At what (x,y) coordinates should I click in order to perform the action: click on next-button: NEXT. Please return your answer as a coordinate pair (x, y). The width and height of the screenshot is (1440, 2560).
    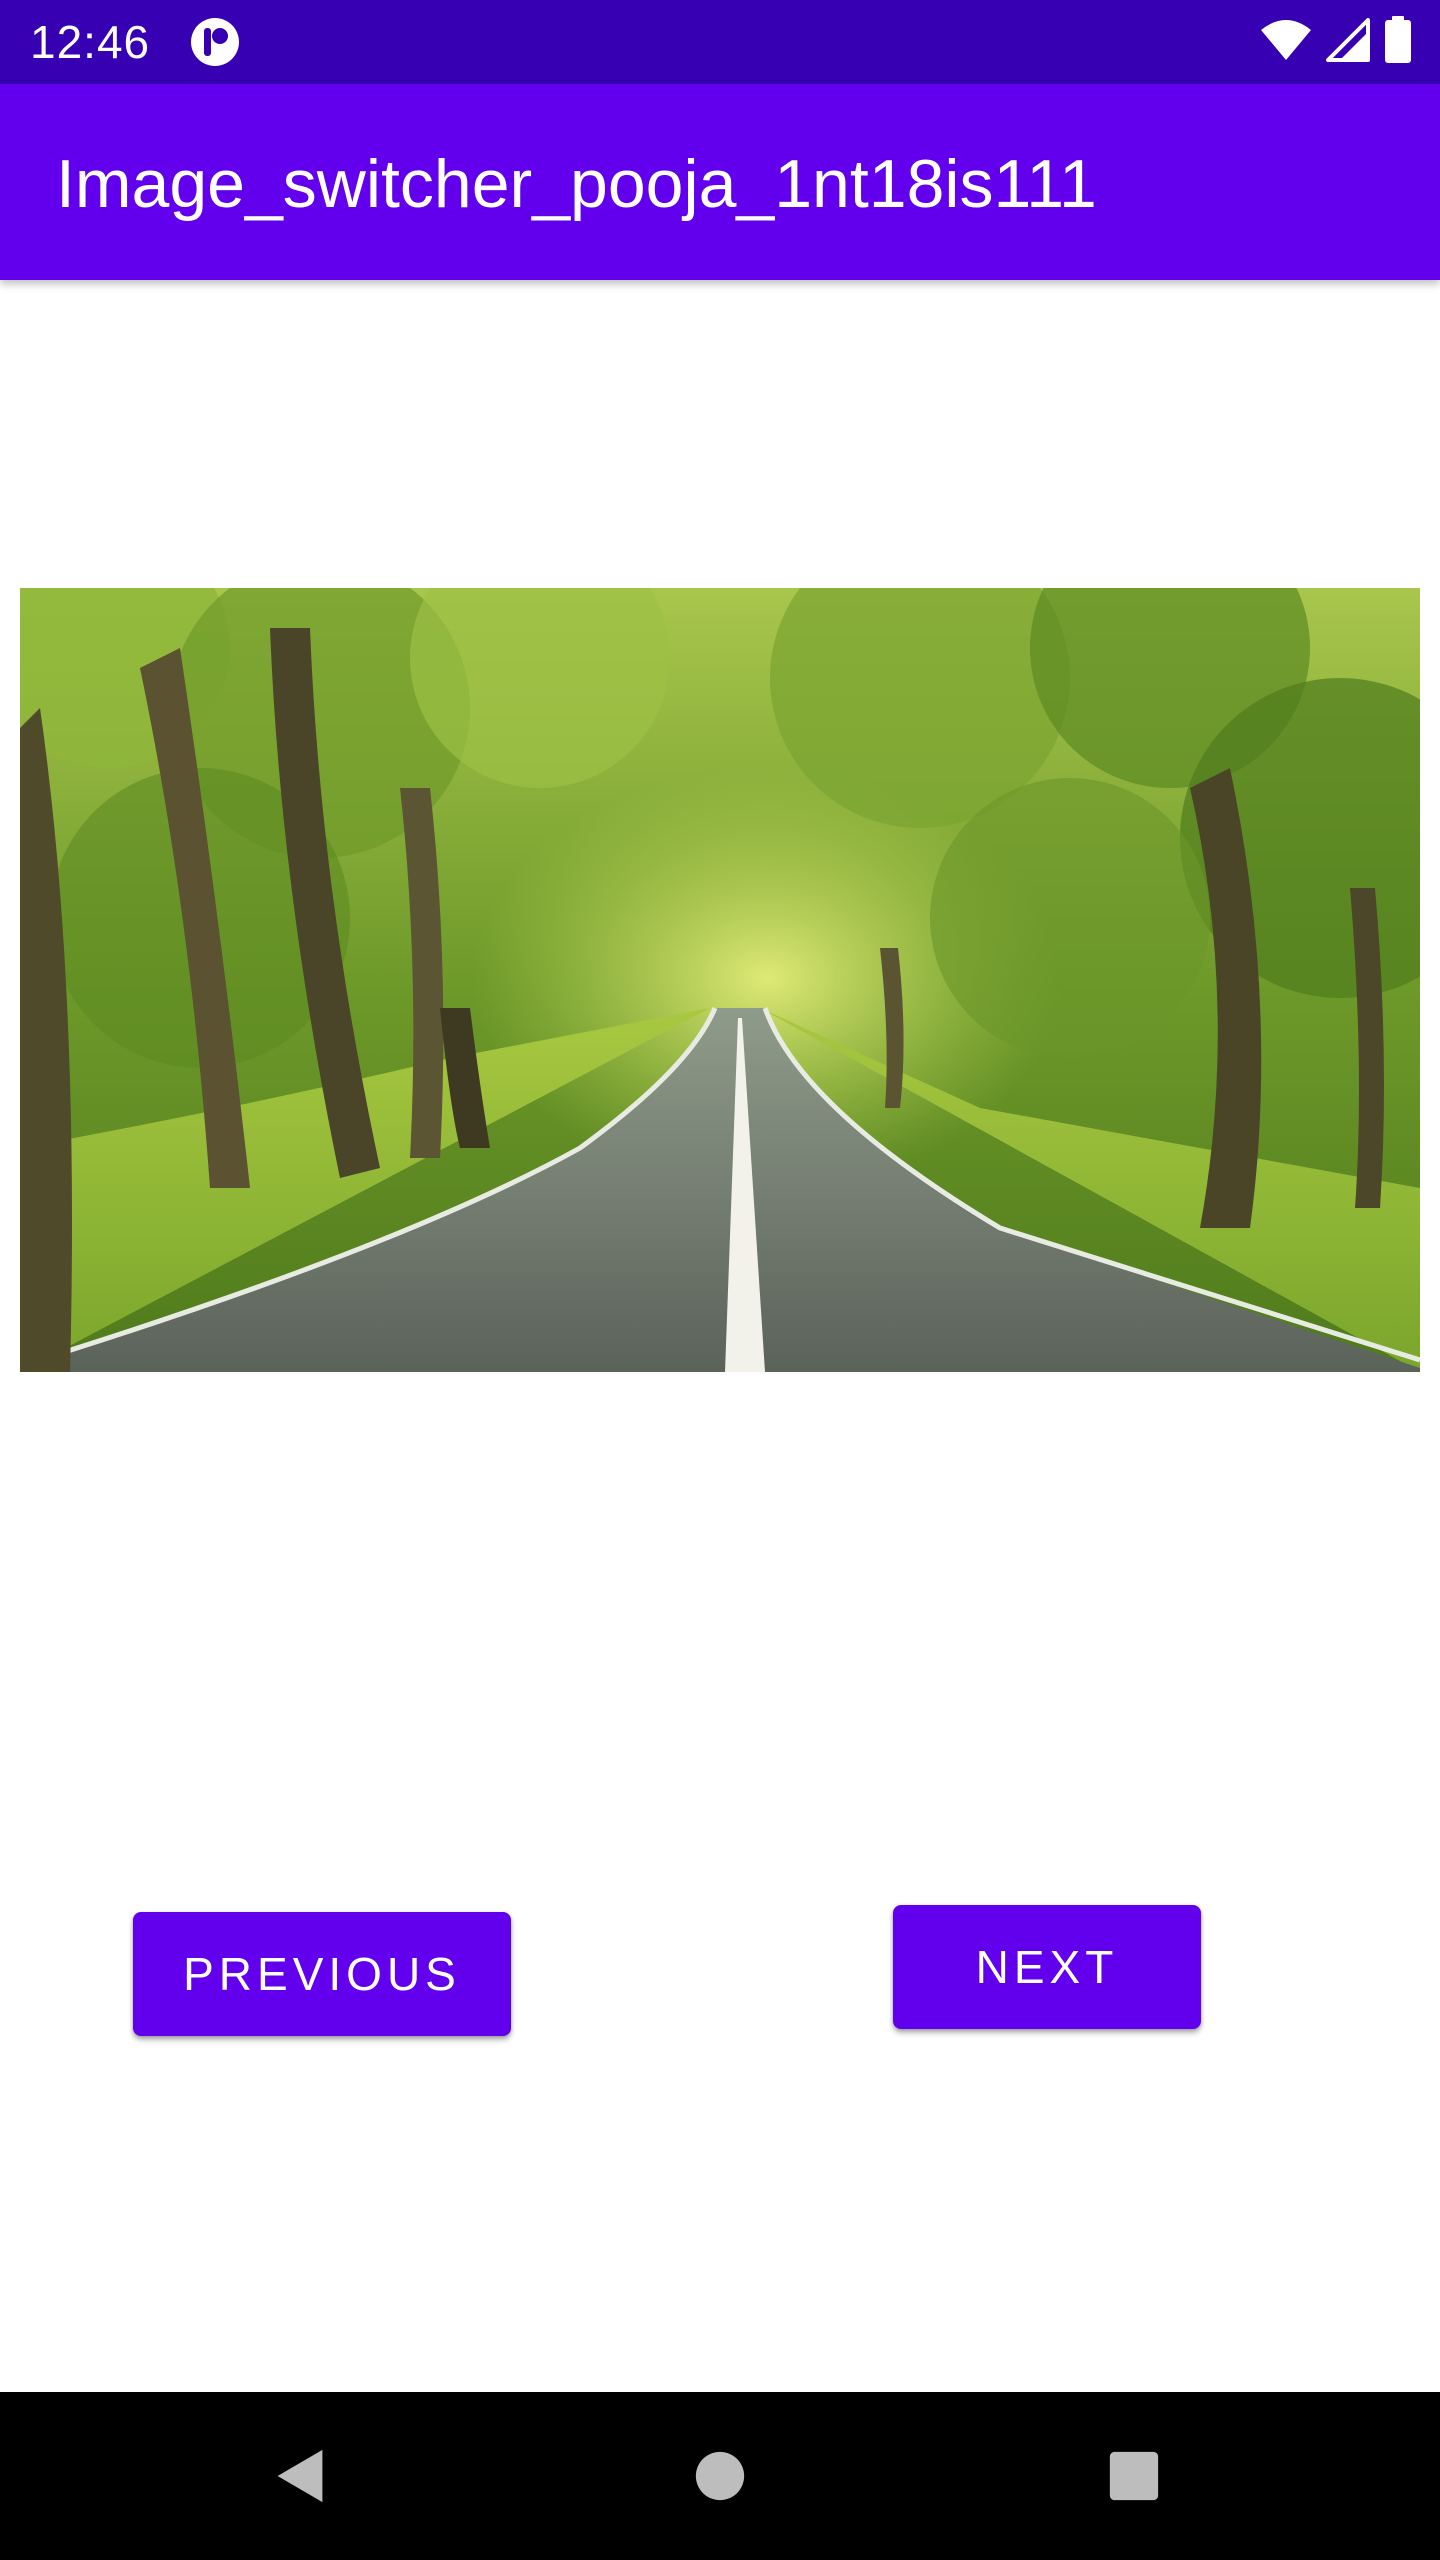
    Looking at the image, I should click on (1047, 1967).